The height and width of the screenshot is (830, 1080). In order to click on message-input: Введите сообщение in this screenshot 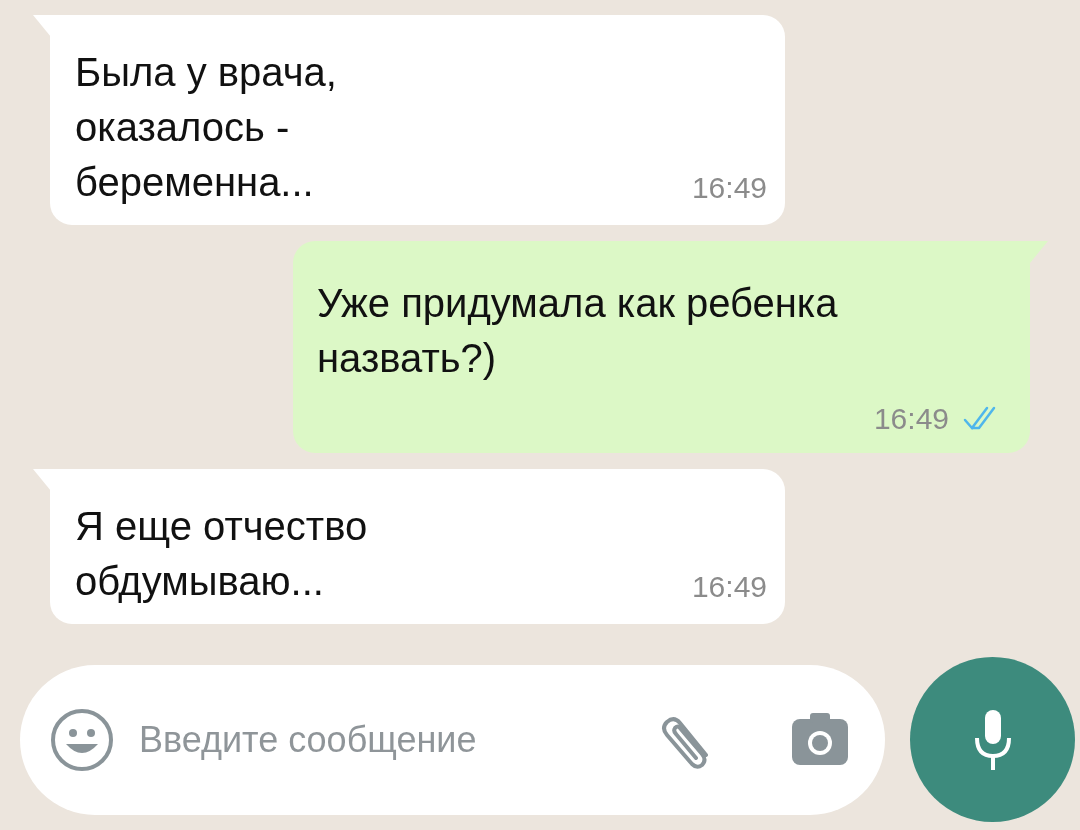, I will do `click(396, 739)`.